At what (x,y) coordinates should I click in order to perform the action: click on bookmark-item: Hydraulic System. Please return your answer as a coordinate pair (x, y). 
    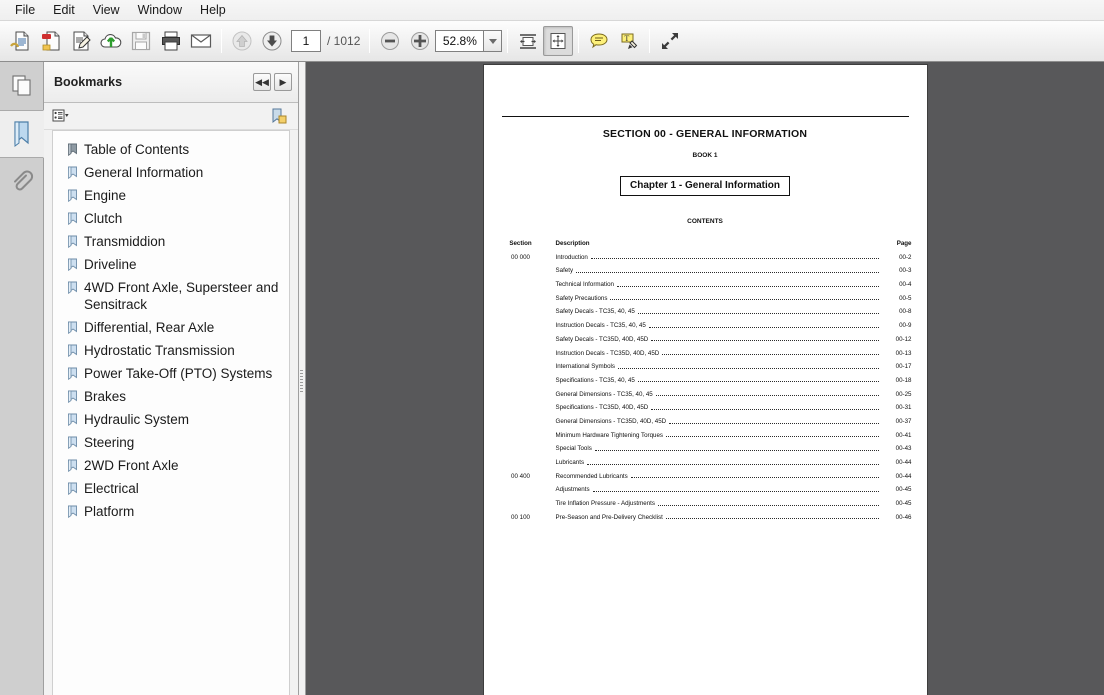
    Looking at the image, I should click on (171, 419).